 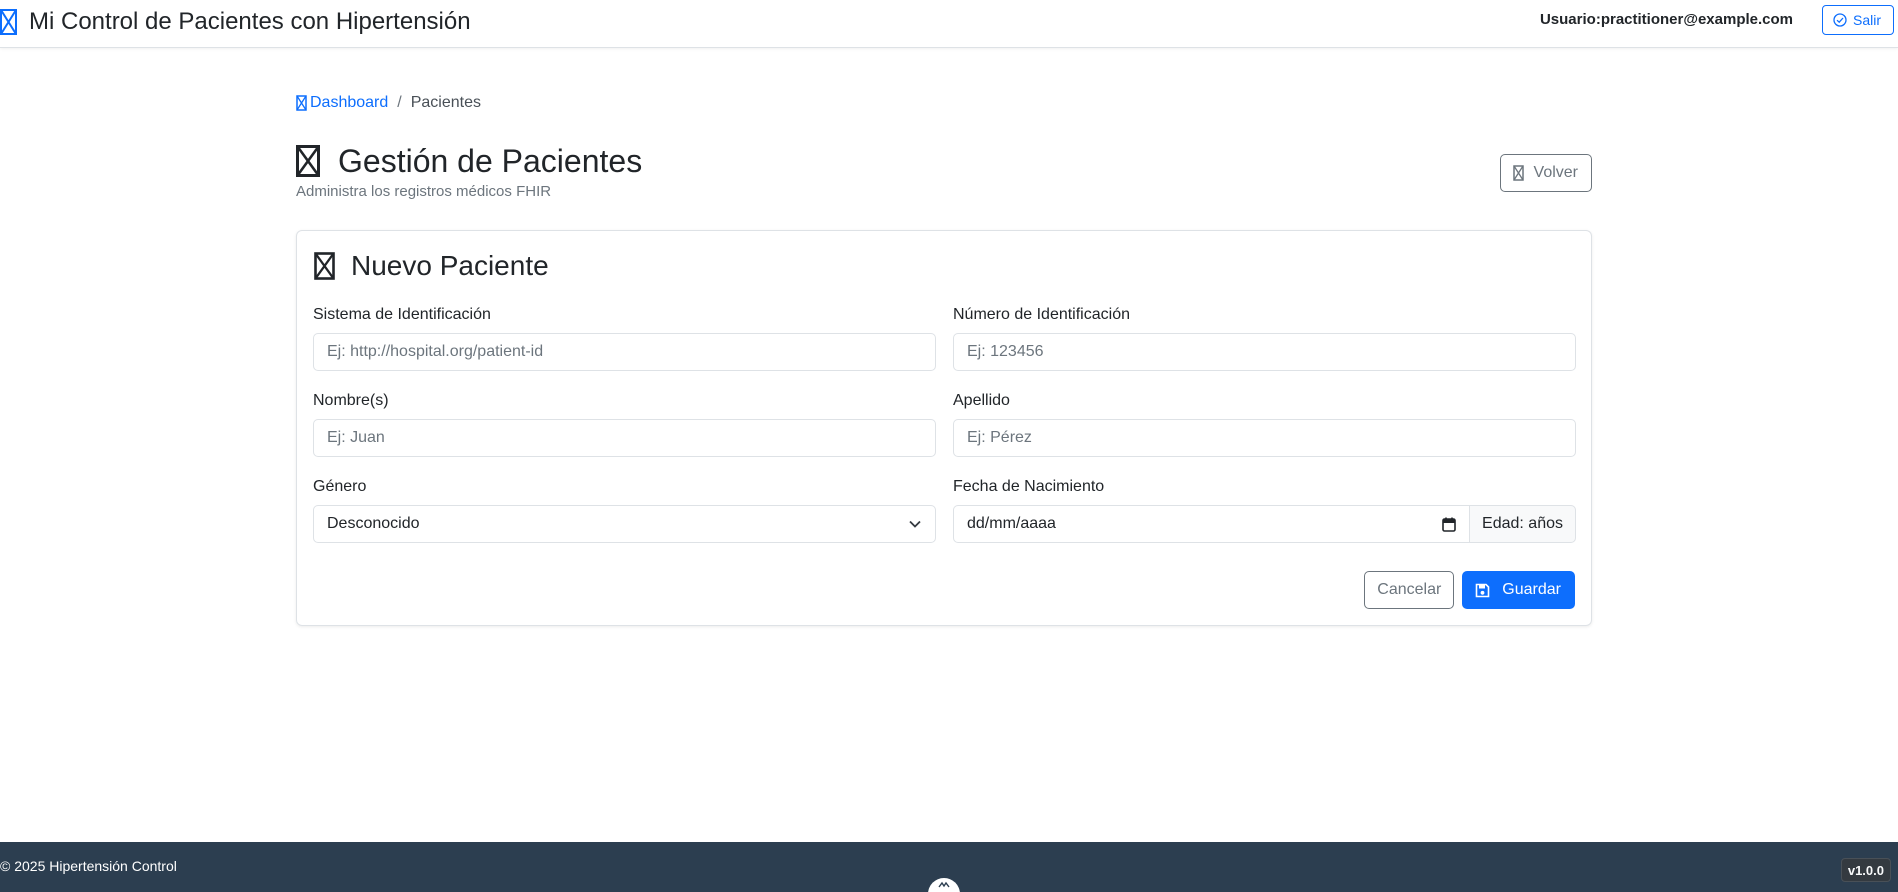 What do you see at coordinates (1570, 19) in the screenshot?
I see `user-label: Usuario:` at bounding box center [1570, 19].